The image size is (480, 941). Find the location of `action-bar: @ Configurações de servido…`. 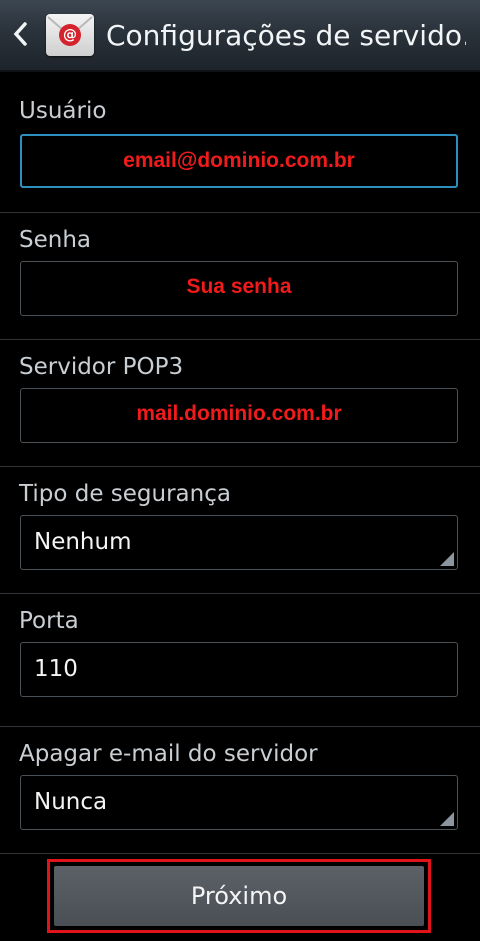

action-bar: @ Configurações de servido… is located at coordinates (240, 36).